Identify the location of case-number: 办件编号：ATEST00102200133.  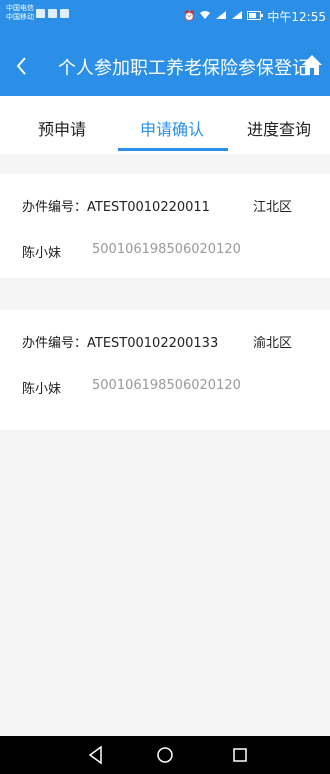
(120, 341).